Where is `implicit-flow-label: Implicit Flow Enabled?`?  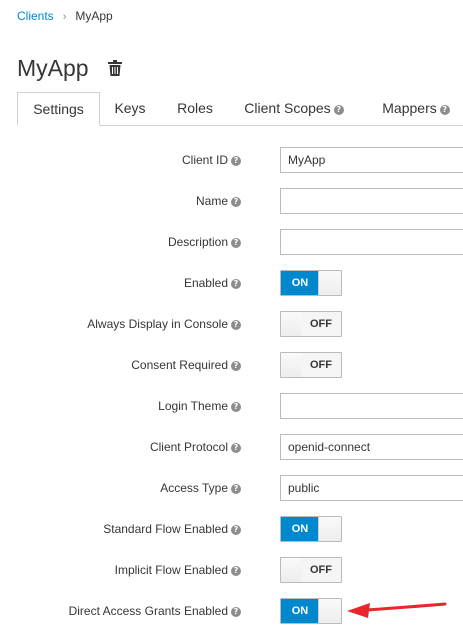
implicit-flow-label: Implicit Flow Enabled? is located at coordinates (178, 570).